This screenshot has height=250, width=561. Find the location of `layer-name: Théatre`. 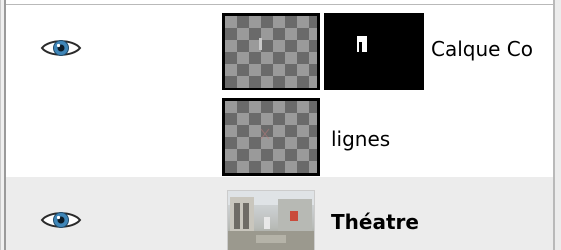

layer-name: Théatre is located at coordinates (375, 222).